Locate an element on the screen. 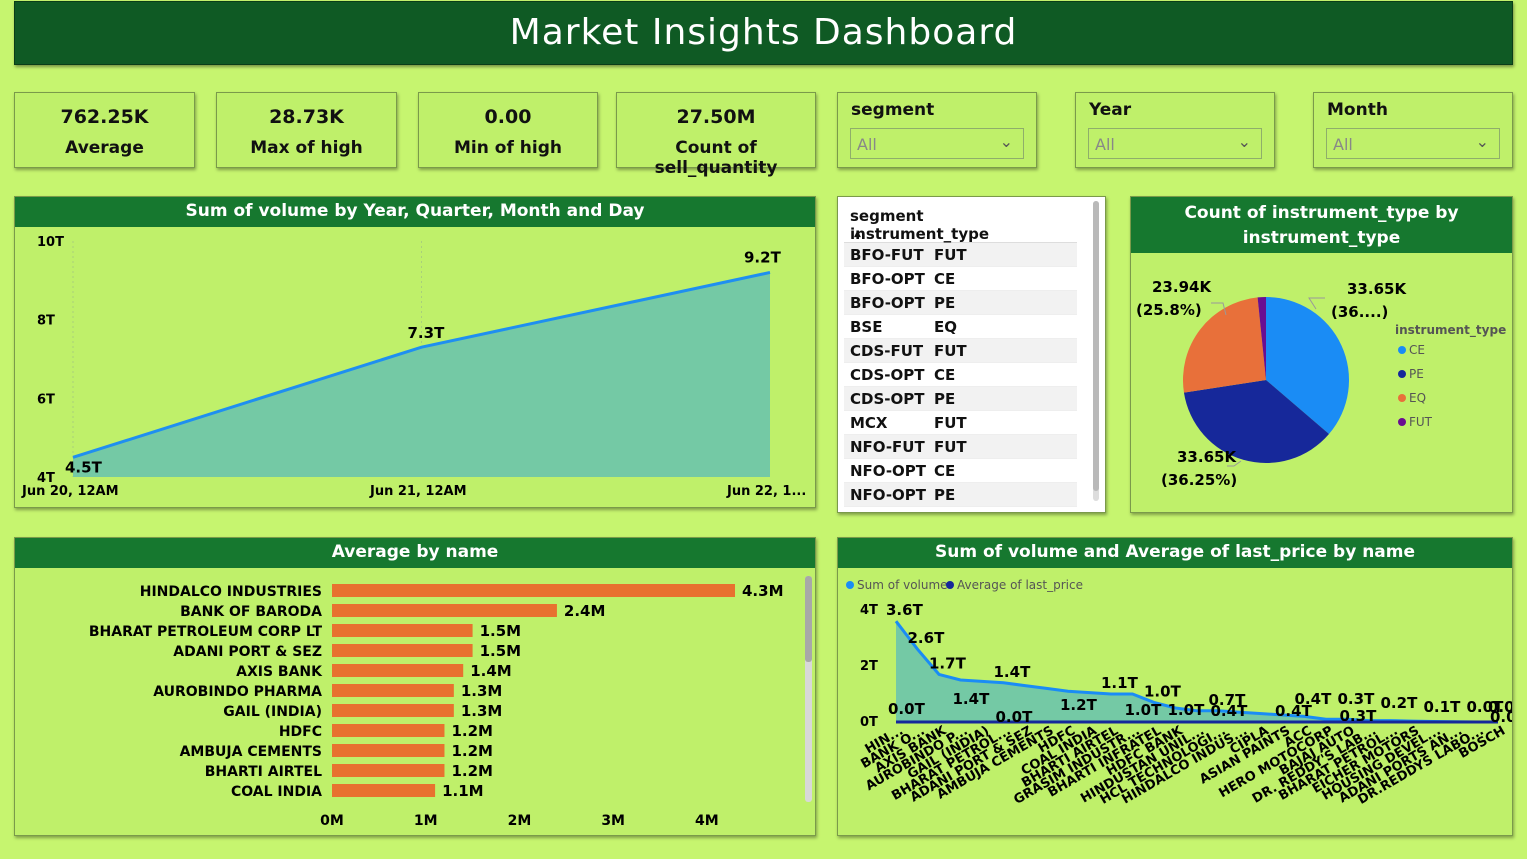 The width and height of the screenshot is (1527, 859). bar-category-label: COAL INDIA is located at coordinates (276, 792).